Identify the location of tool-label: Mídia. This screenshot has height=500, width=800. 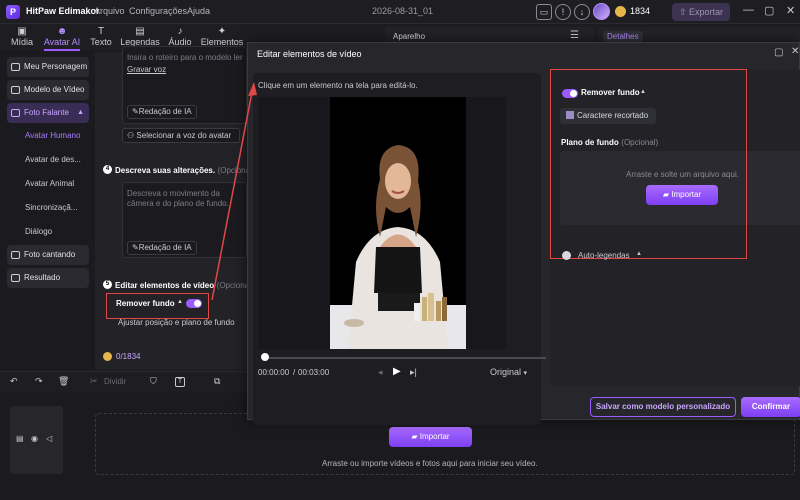
(21, 42).